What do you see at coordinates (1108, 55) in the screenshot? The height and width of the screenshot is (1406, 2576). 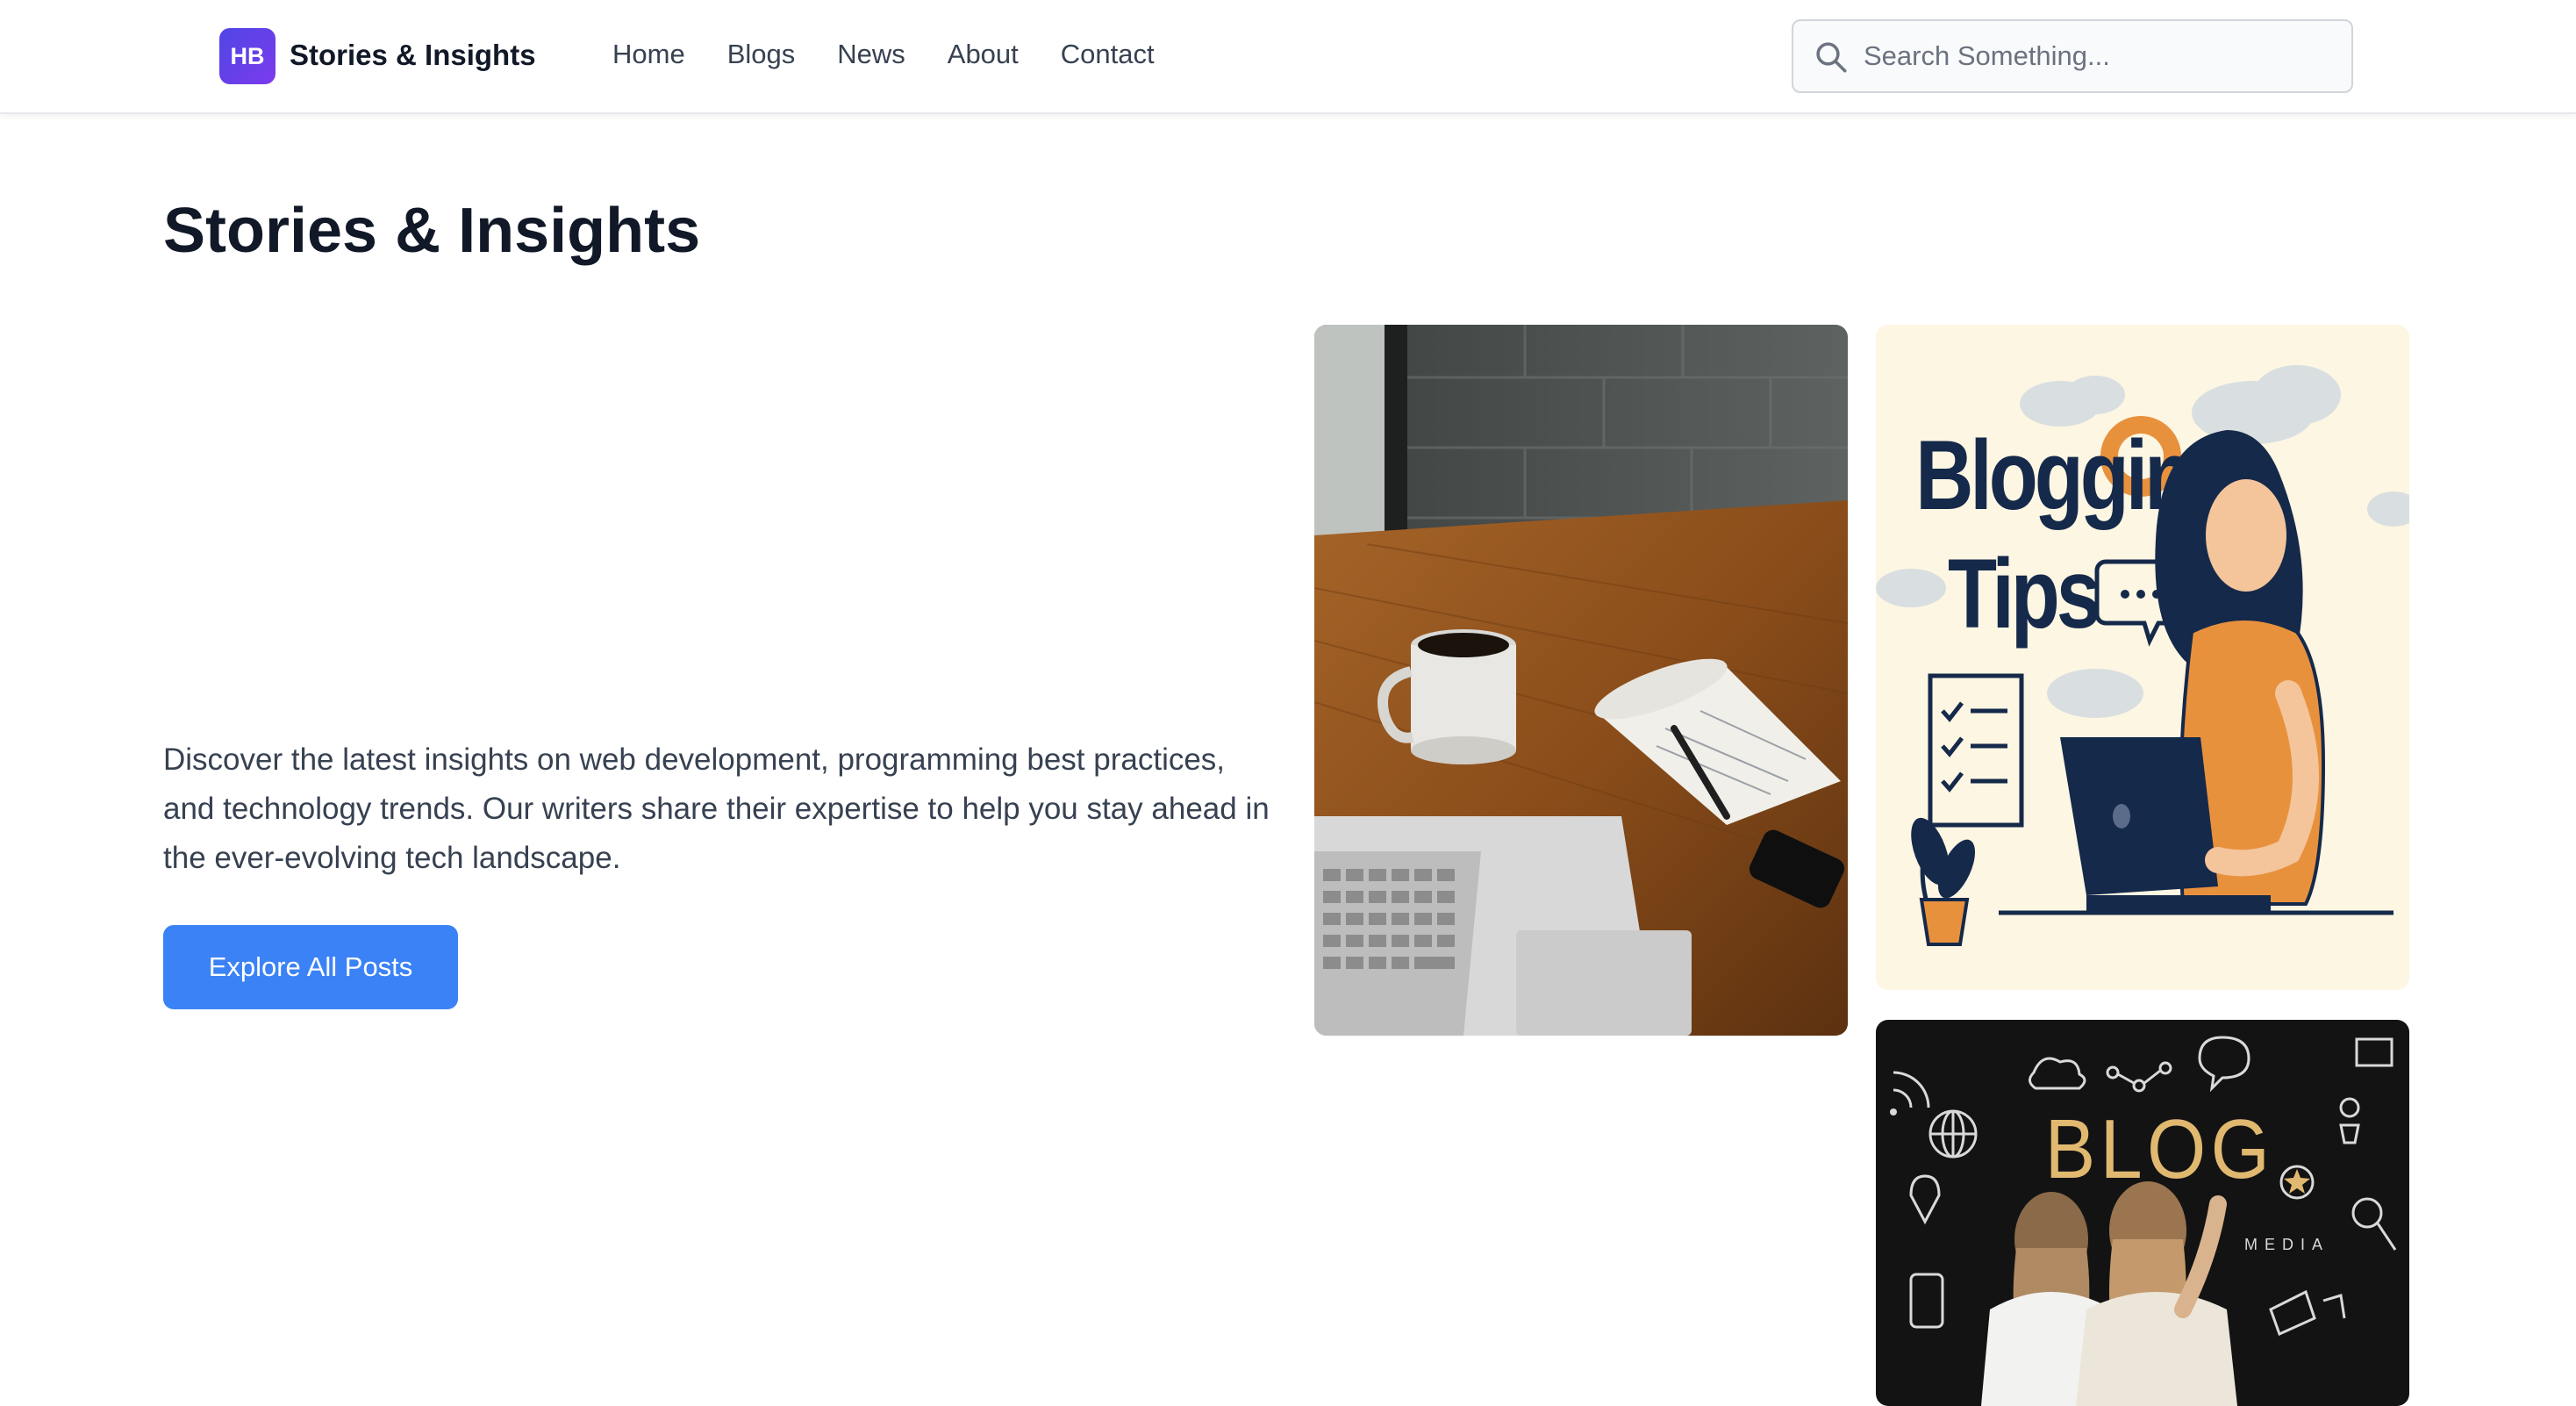 I see `nav-contact: Contact` at bounding box center [1108, 55].